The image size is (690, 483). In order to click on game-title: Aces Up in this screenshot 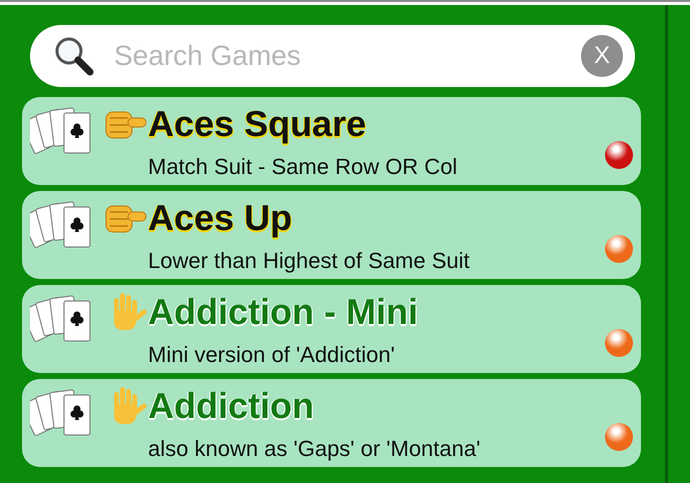, I will do `click(220, 218)`.